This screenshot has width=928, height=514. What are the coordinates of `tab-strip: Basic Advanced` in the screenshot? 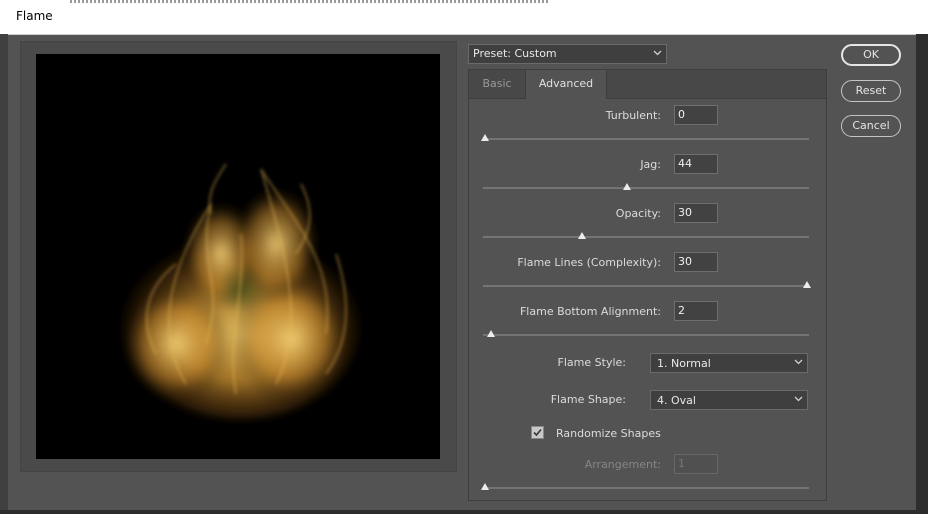 It's located at (647, 84).